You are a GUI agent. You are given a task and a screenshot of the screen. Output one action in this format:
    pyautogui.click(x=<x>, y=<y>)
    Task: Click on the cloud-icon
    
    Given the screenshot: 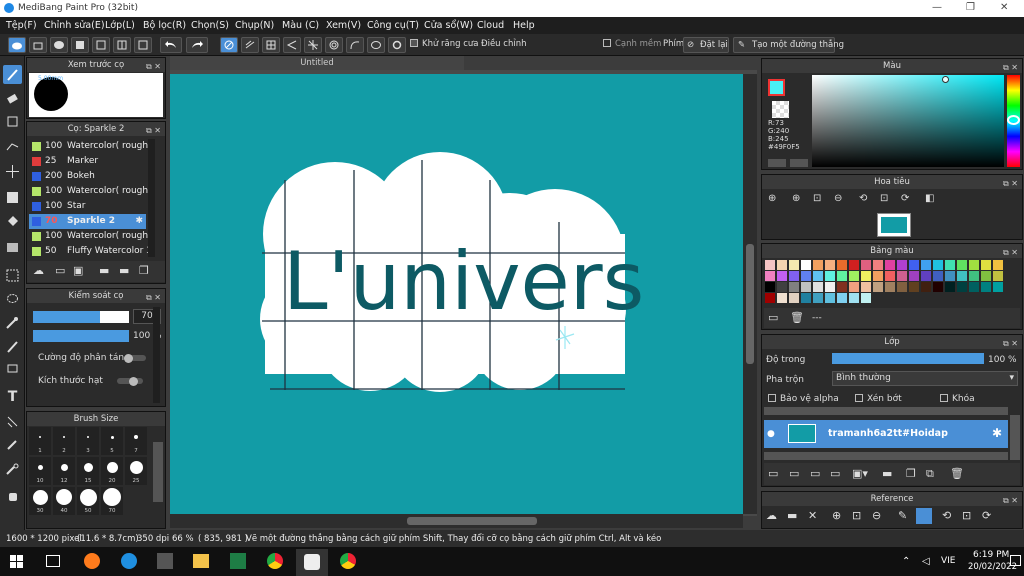 What is the action you would take?
    pyautogui.click(x=17, y=45)
    